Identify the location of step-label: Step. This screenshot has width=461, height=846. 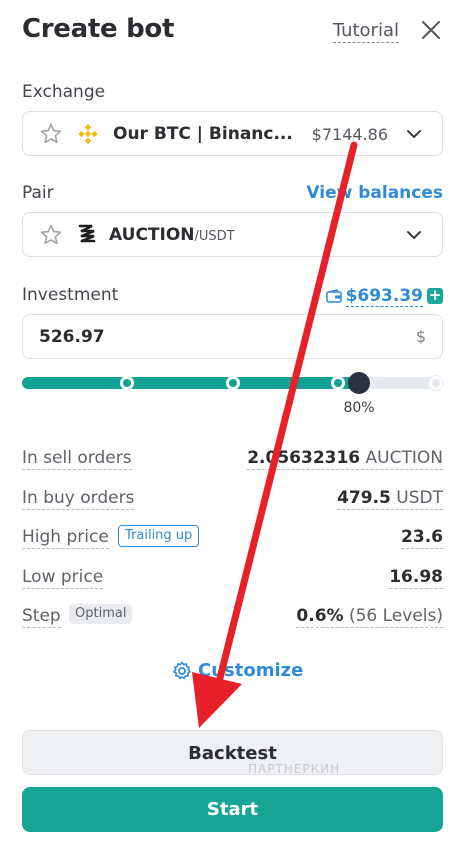
(41, 617).